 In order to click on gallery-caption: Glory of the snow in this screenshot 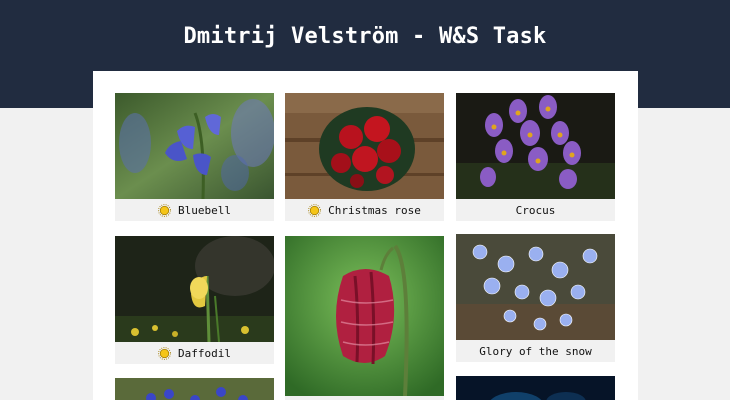, I will do `click(535, 351)`.